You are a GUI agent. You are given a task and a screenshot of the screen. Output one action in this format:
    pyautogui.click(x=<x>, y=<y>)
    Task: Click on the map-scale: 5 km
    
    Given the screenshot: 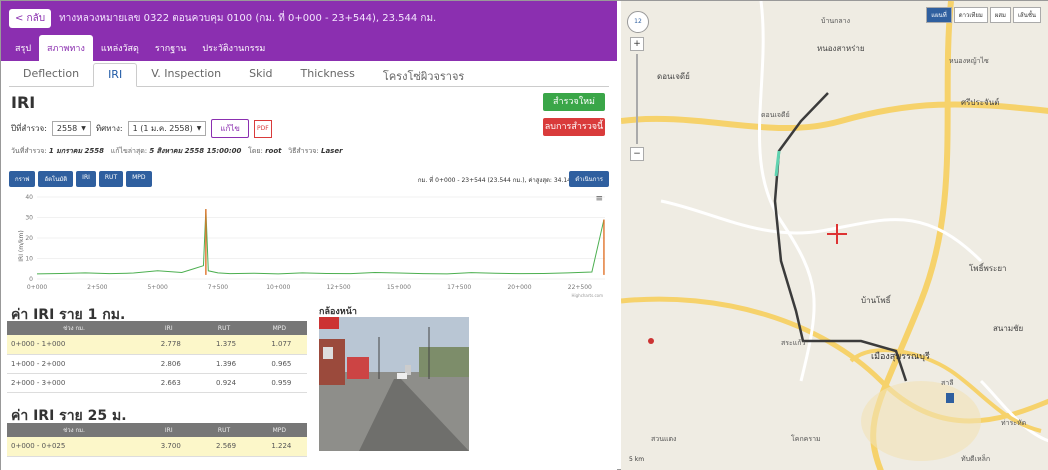 What is the action you would take?
    pyautogui.click(x=637, y=459)
    